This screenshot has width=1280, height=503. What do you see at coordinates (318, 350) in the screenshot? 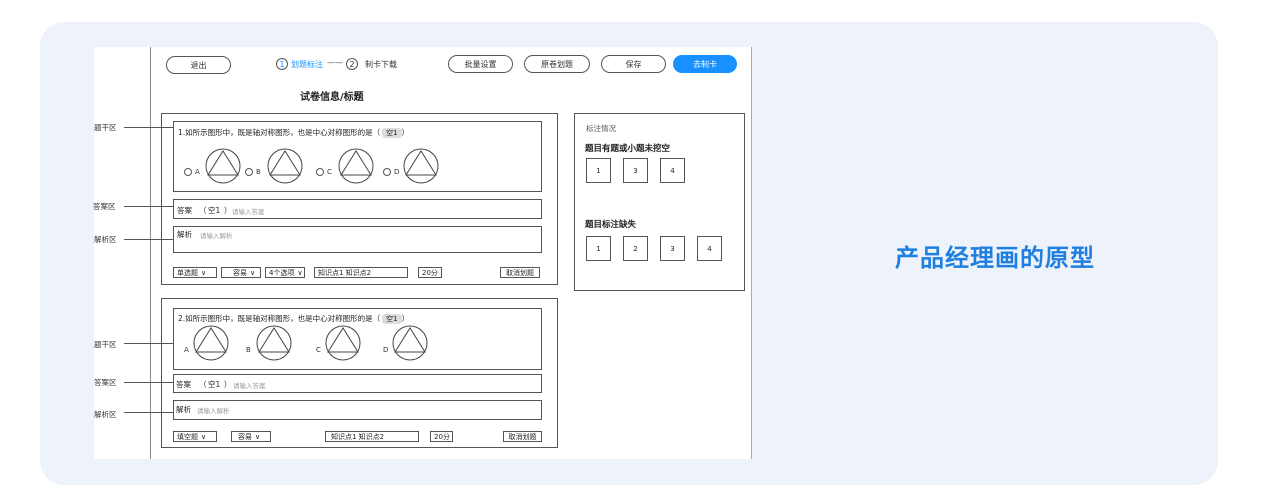
I see `question-2-option-c: C` at bounding box center [318, 350].